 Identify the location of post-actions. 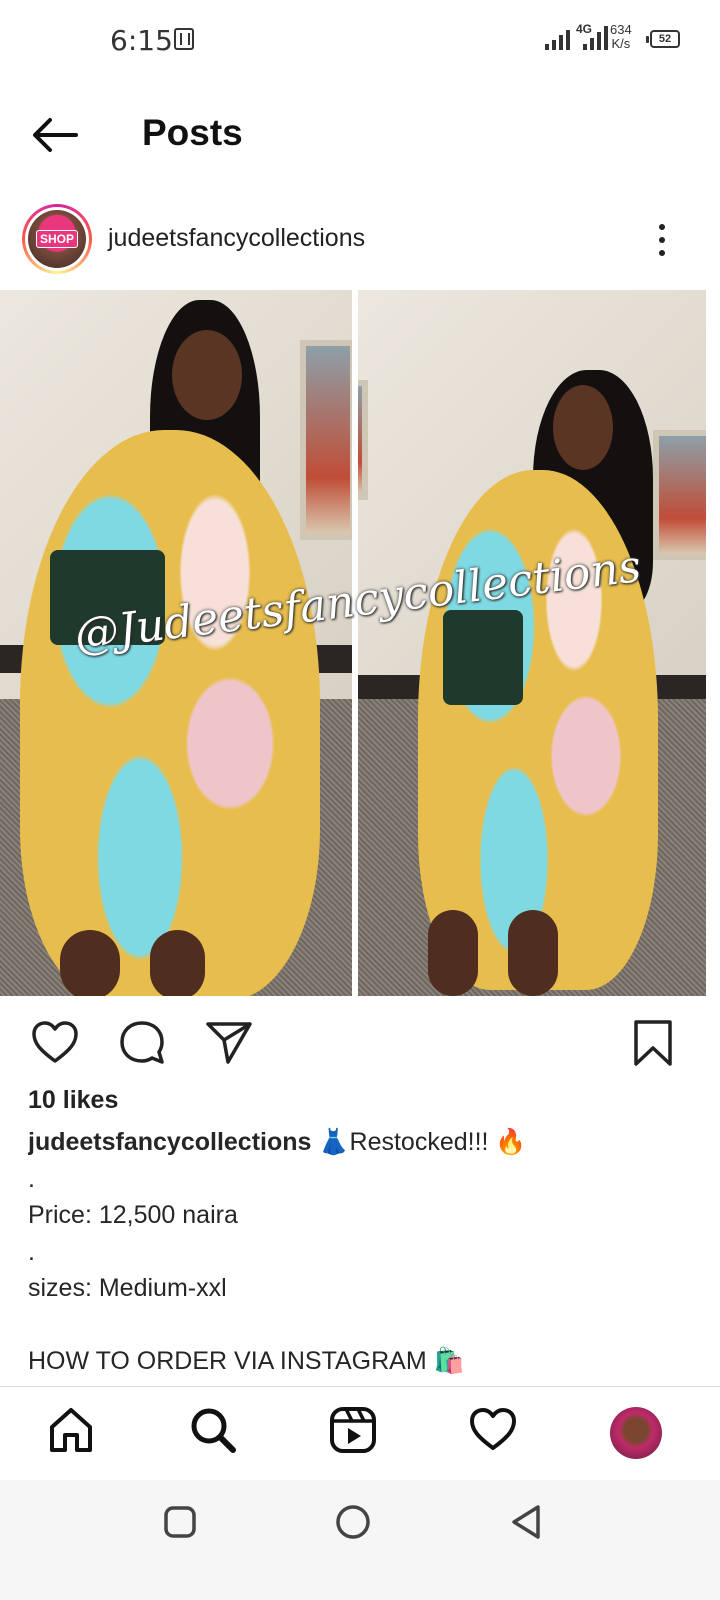
(360, 1042).